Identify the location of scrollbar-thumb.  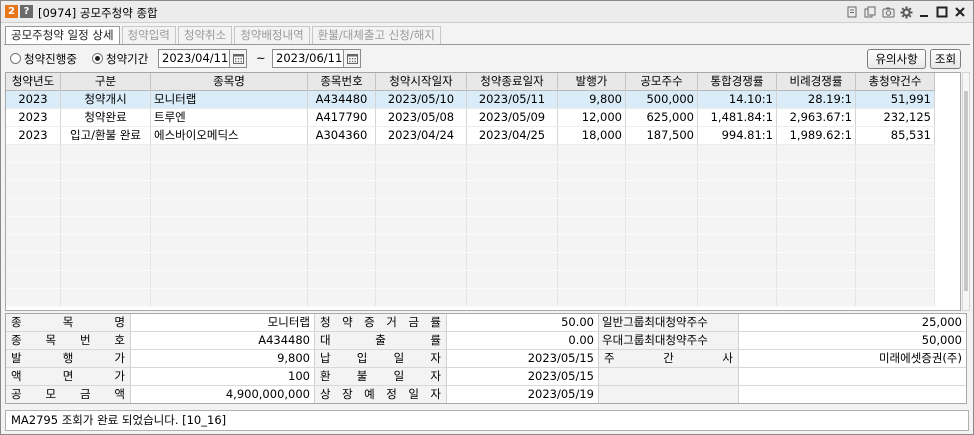
(966, 191).